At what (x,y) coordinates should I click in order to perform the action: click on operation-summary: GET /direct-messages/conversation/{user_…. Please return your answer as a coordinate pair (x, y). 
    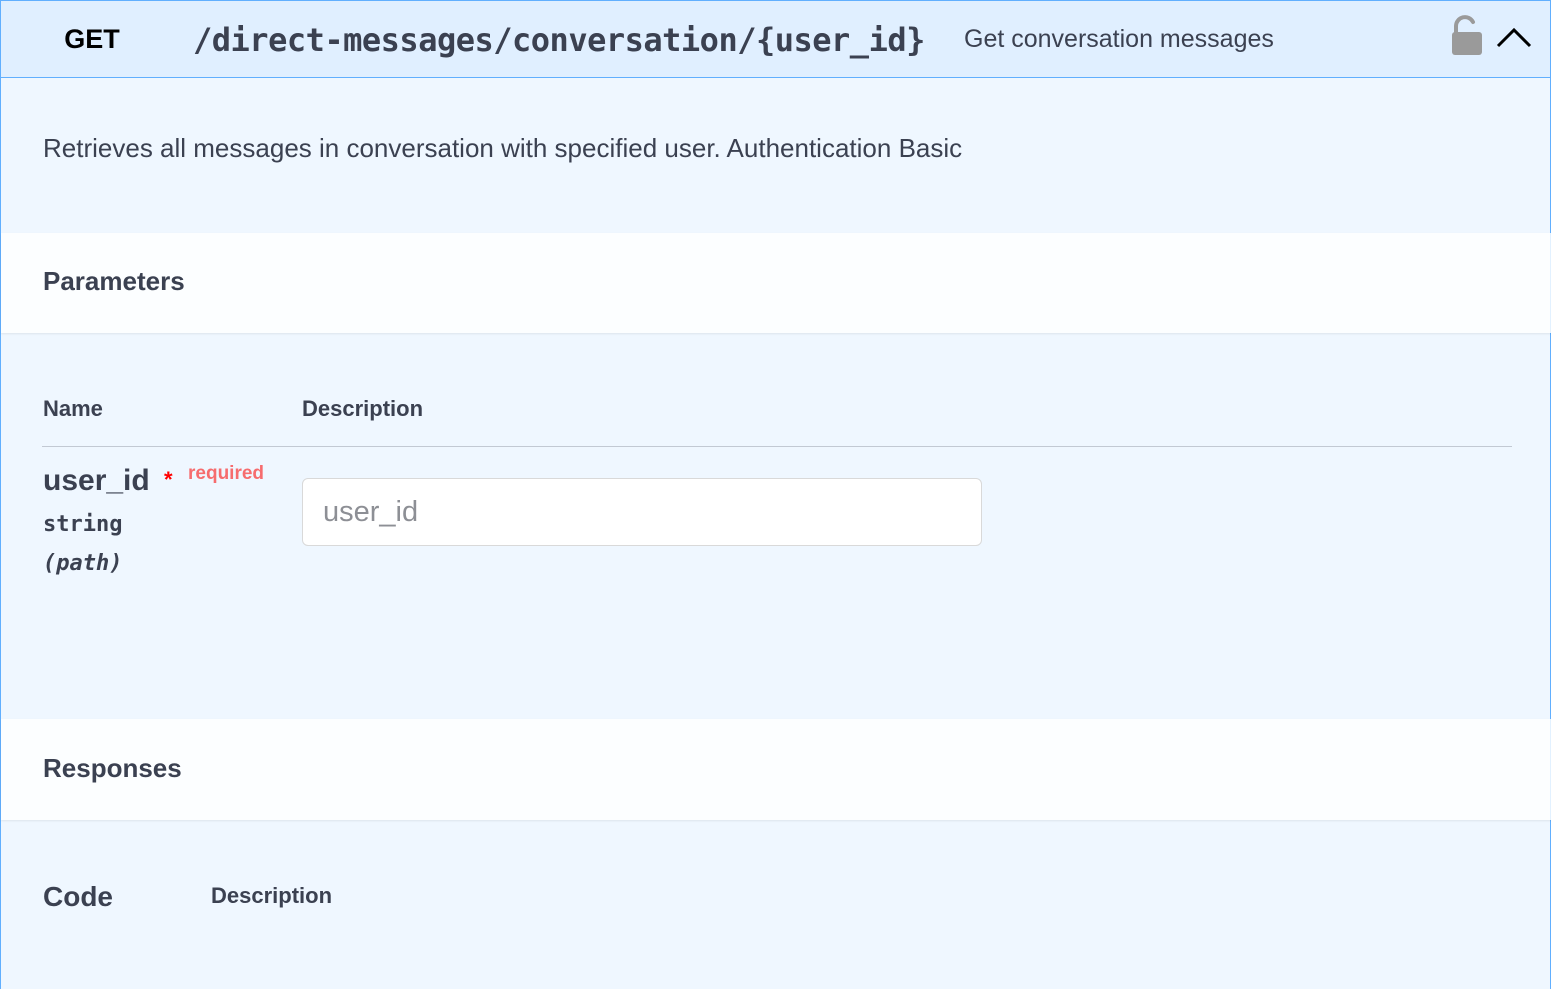
    Looking at the image, I should click on (776, 39).